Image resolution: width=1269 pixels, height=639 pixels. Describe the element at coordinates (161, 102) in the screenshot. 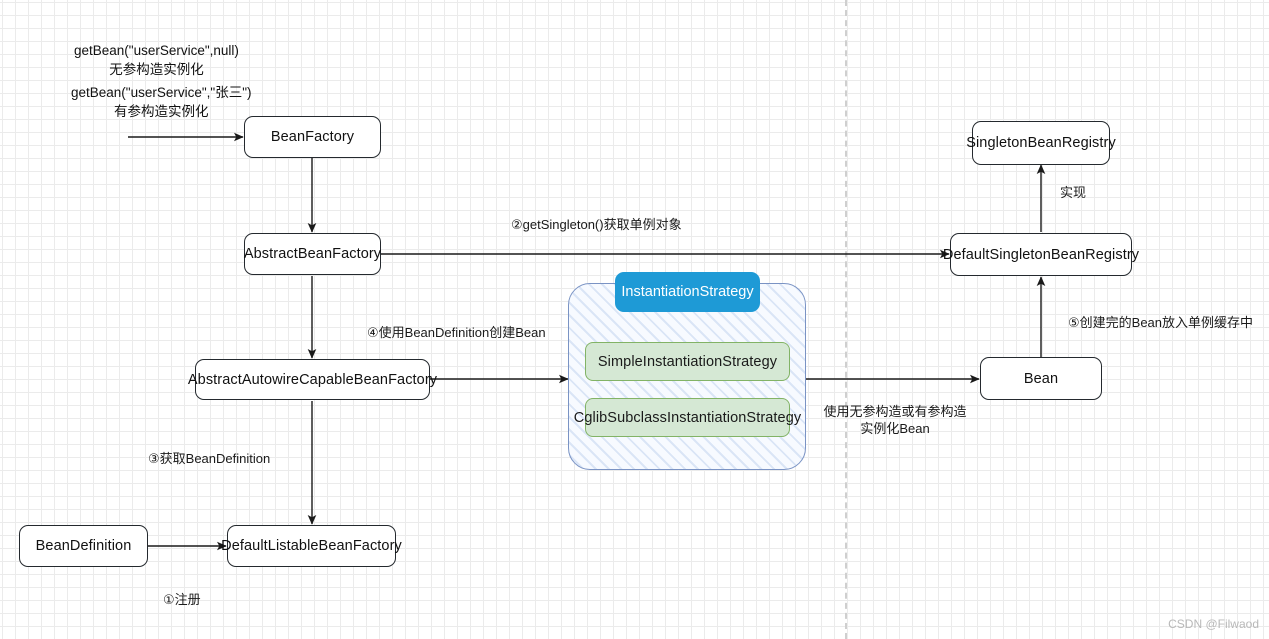

I see `entry-caption-with-arg: getBean("userService","张三") 有参构造实例化` at that location.